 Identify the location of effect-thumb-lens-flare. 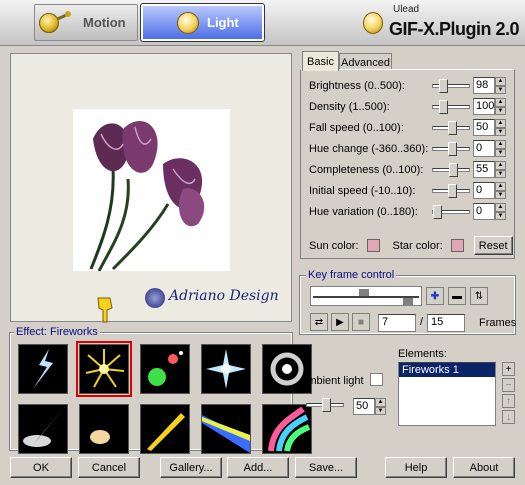
(165, 369).